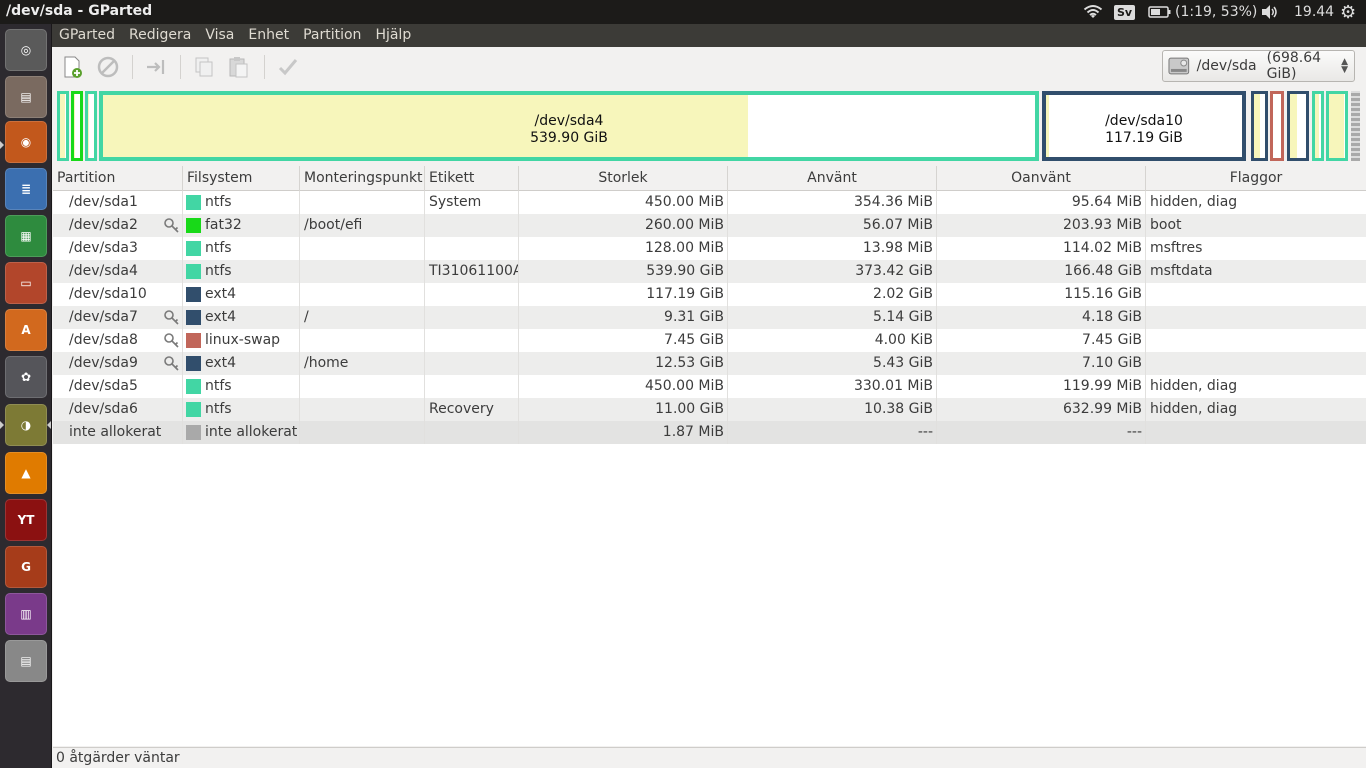 The height and width of the screenshot is (768, 1366). I want to click on unallocated-block, so click(1355, 126).